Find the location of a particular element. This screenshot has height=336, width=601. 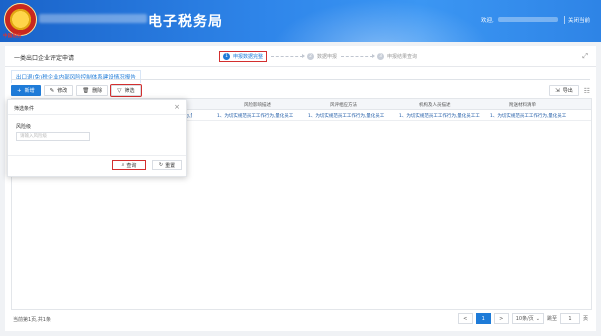

edit-button-label: 修改 is located at coordinates (62, 91).